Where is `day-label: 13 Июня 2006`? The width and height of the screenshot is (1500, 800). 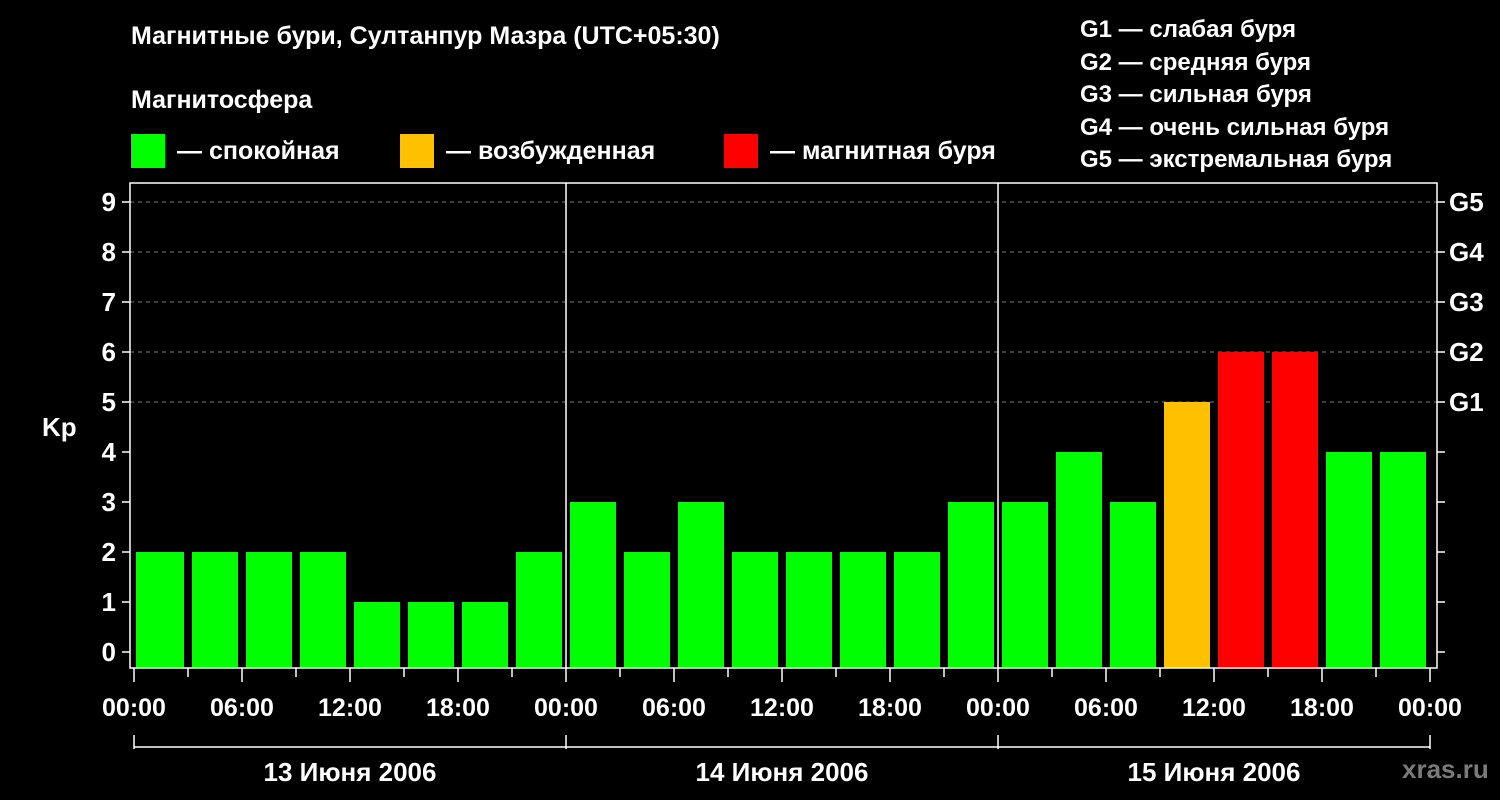
day-label: 13 Июня 2006 is located at coordinates (350, 772).